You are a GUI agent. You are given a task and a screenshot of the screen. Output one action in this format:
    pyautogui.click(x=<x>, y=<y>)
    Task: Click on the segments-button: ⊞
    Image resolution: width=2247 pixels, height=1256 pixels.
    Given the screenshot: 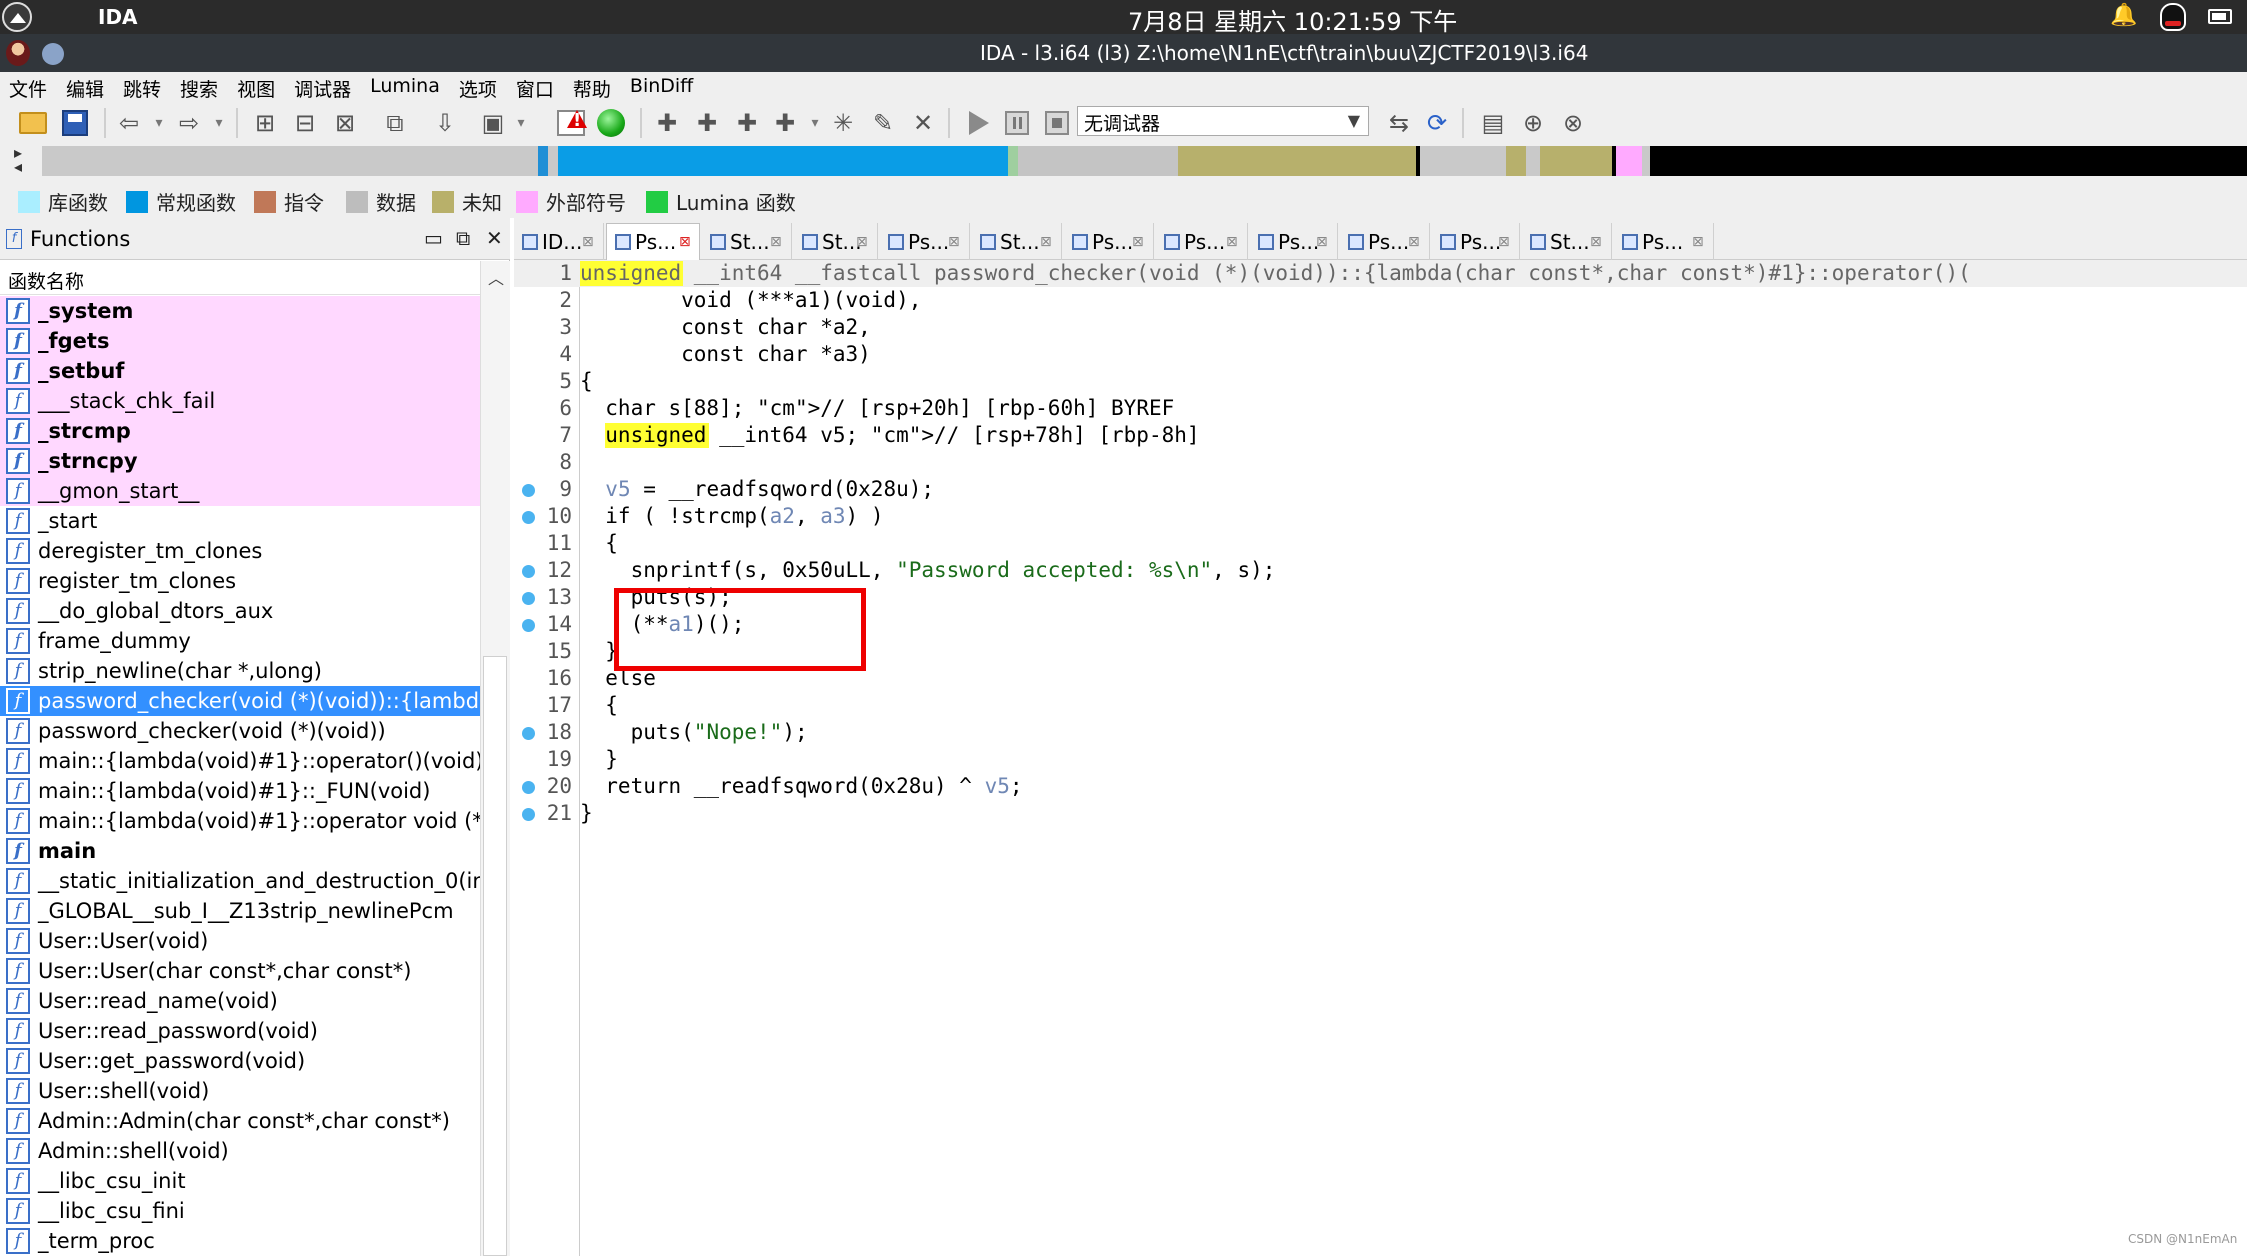 What is the action you would take?
    pyautogui.click(x=265, y=123)
    